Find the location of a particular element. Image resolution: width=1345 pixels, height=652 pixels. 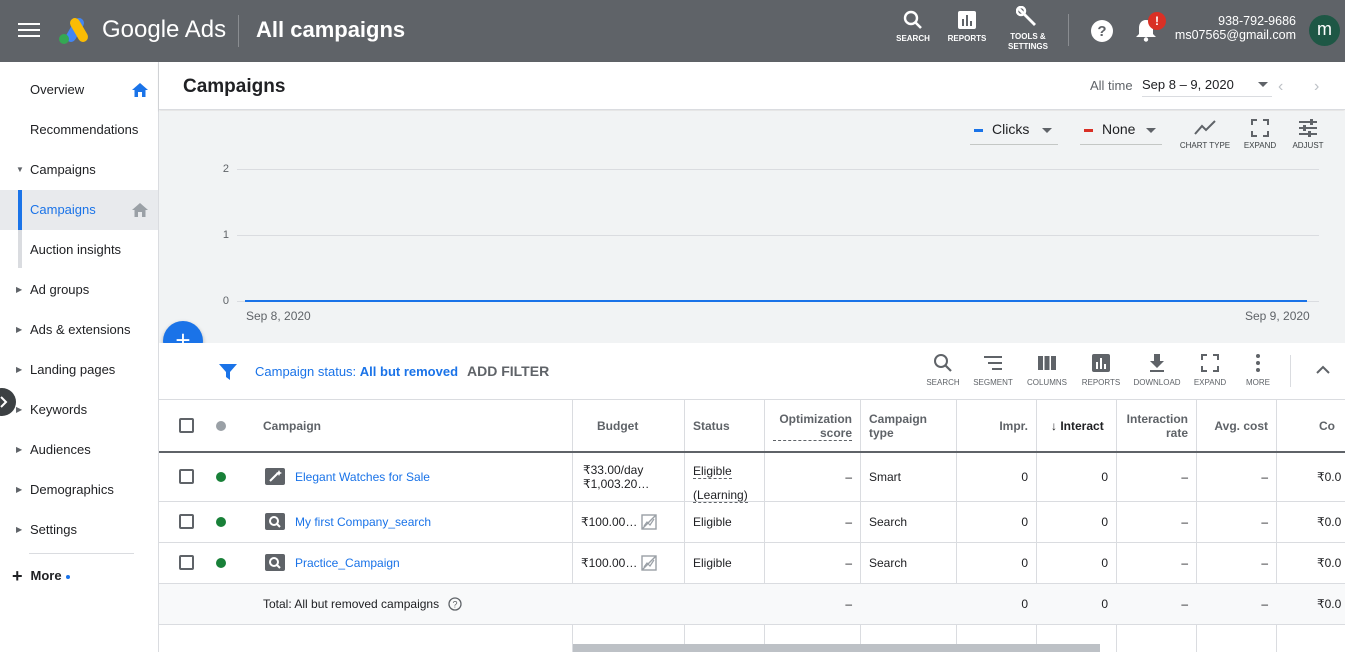

table-more-button: MORE is located at coordinates (1258, 370).